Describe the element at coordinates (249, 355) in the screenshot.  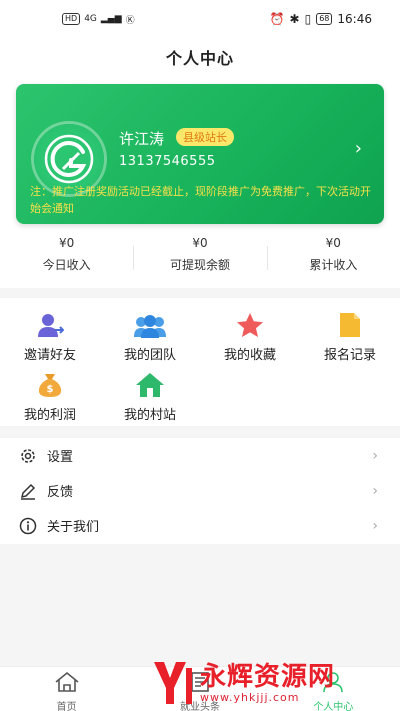
I see `grid-item-label: 我的收藏` at that location.